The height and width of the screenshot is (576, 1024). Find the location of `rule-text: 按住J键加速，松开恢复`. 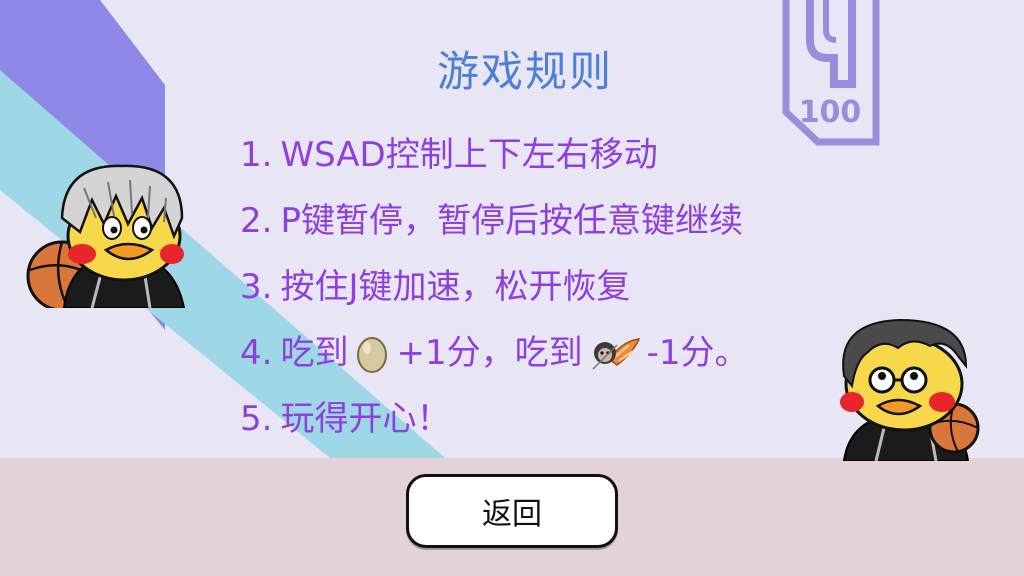

rule-text: 按住J键加速，松开恢复 is located at coordinates (455, 287).